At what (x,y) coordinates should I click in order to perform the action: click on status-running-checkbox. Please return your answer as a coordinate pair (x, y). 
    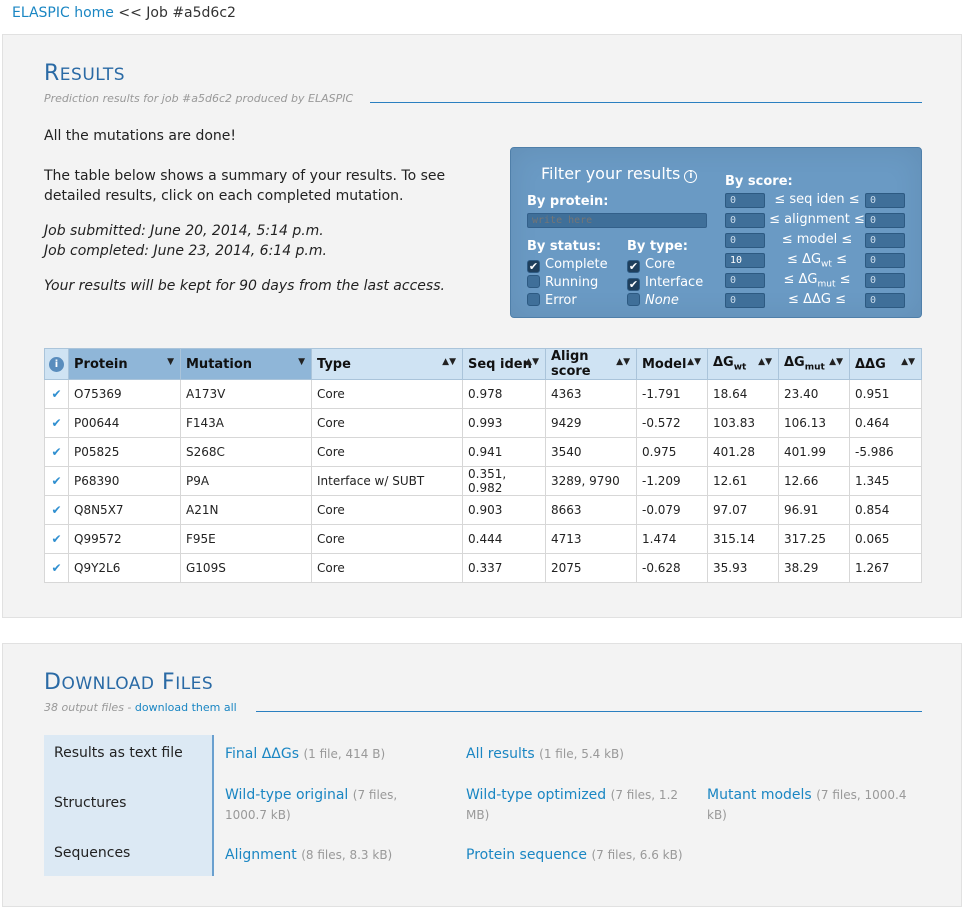
    Looking at the image, I should click on (533, 281).